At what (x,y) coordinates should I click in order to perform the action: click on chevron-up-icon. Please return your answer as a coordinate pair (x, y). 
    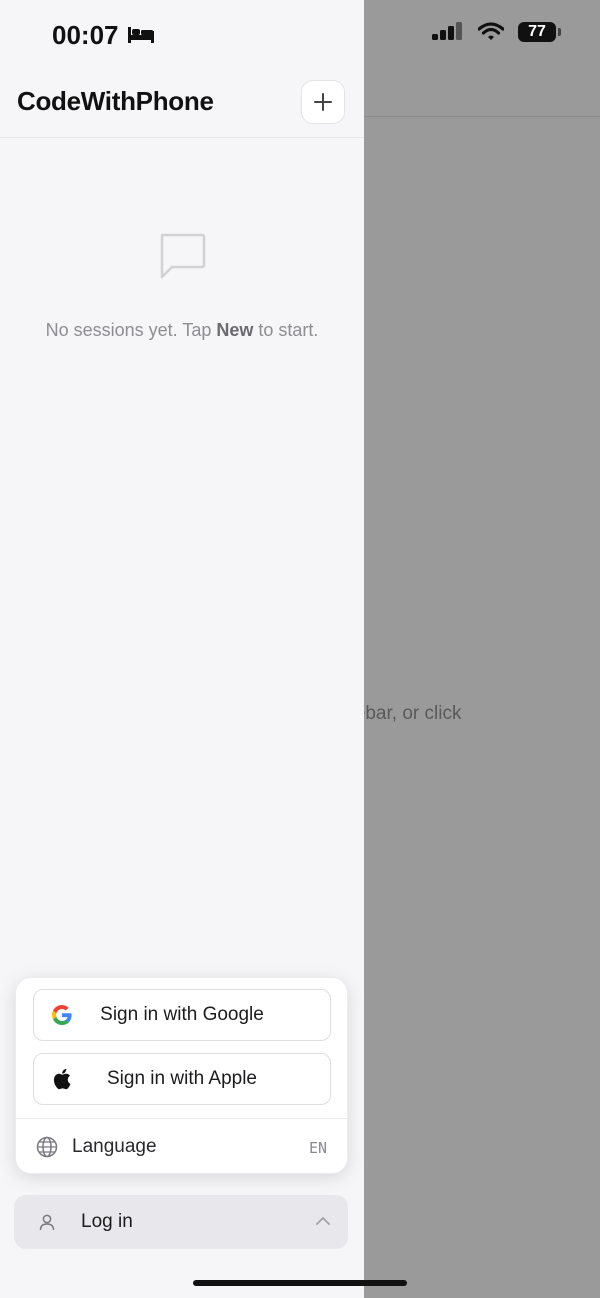
    Looking at the image, I should click on (323, 1221).